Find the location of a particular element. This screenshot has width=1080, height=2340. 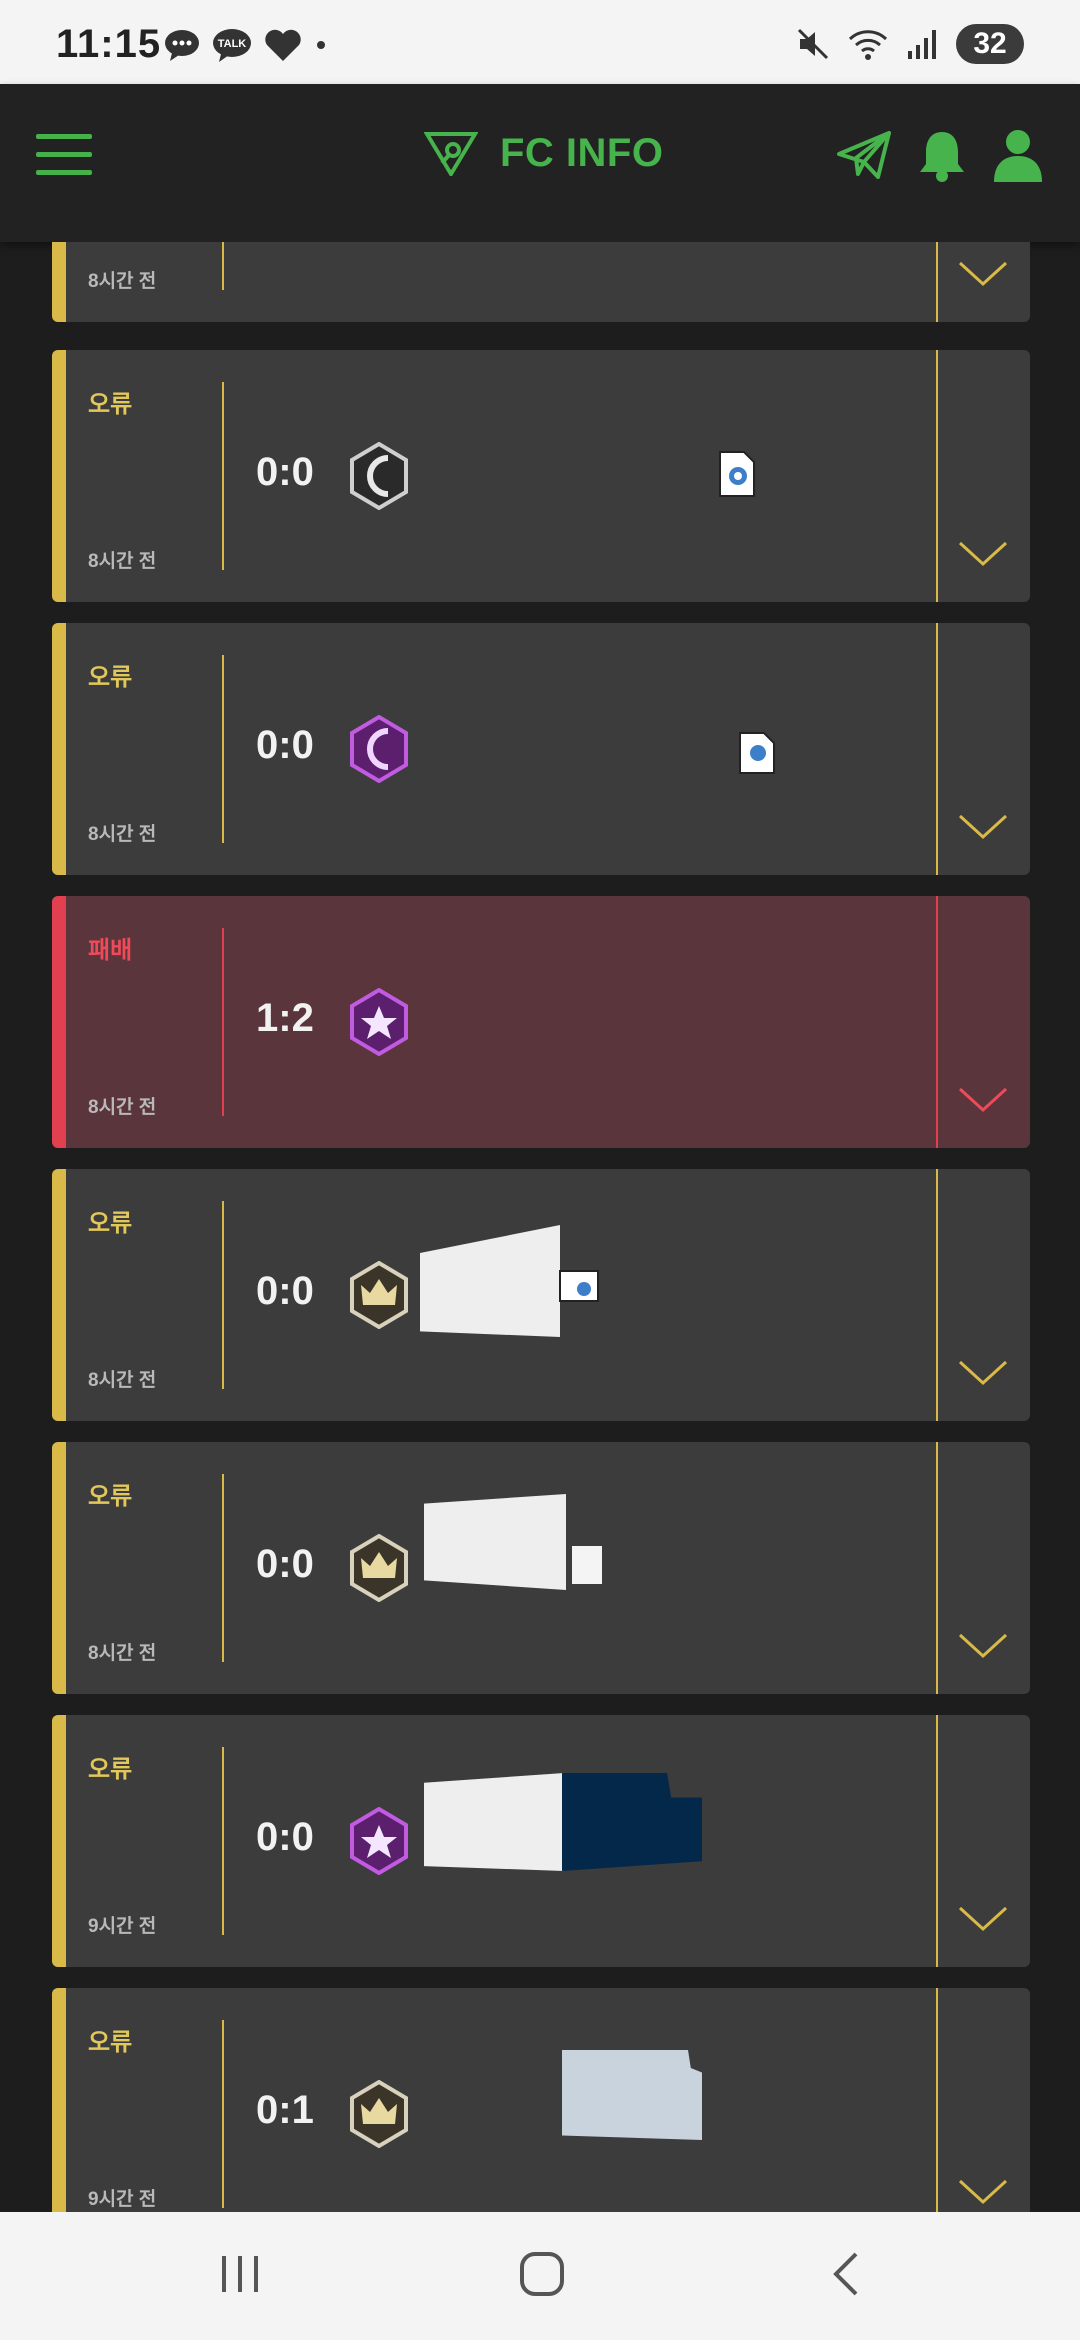

header-actions is located at coordinates (940, 155).